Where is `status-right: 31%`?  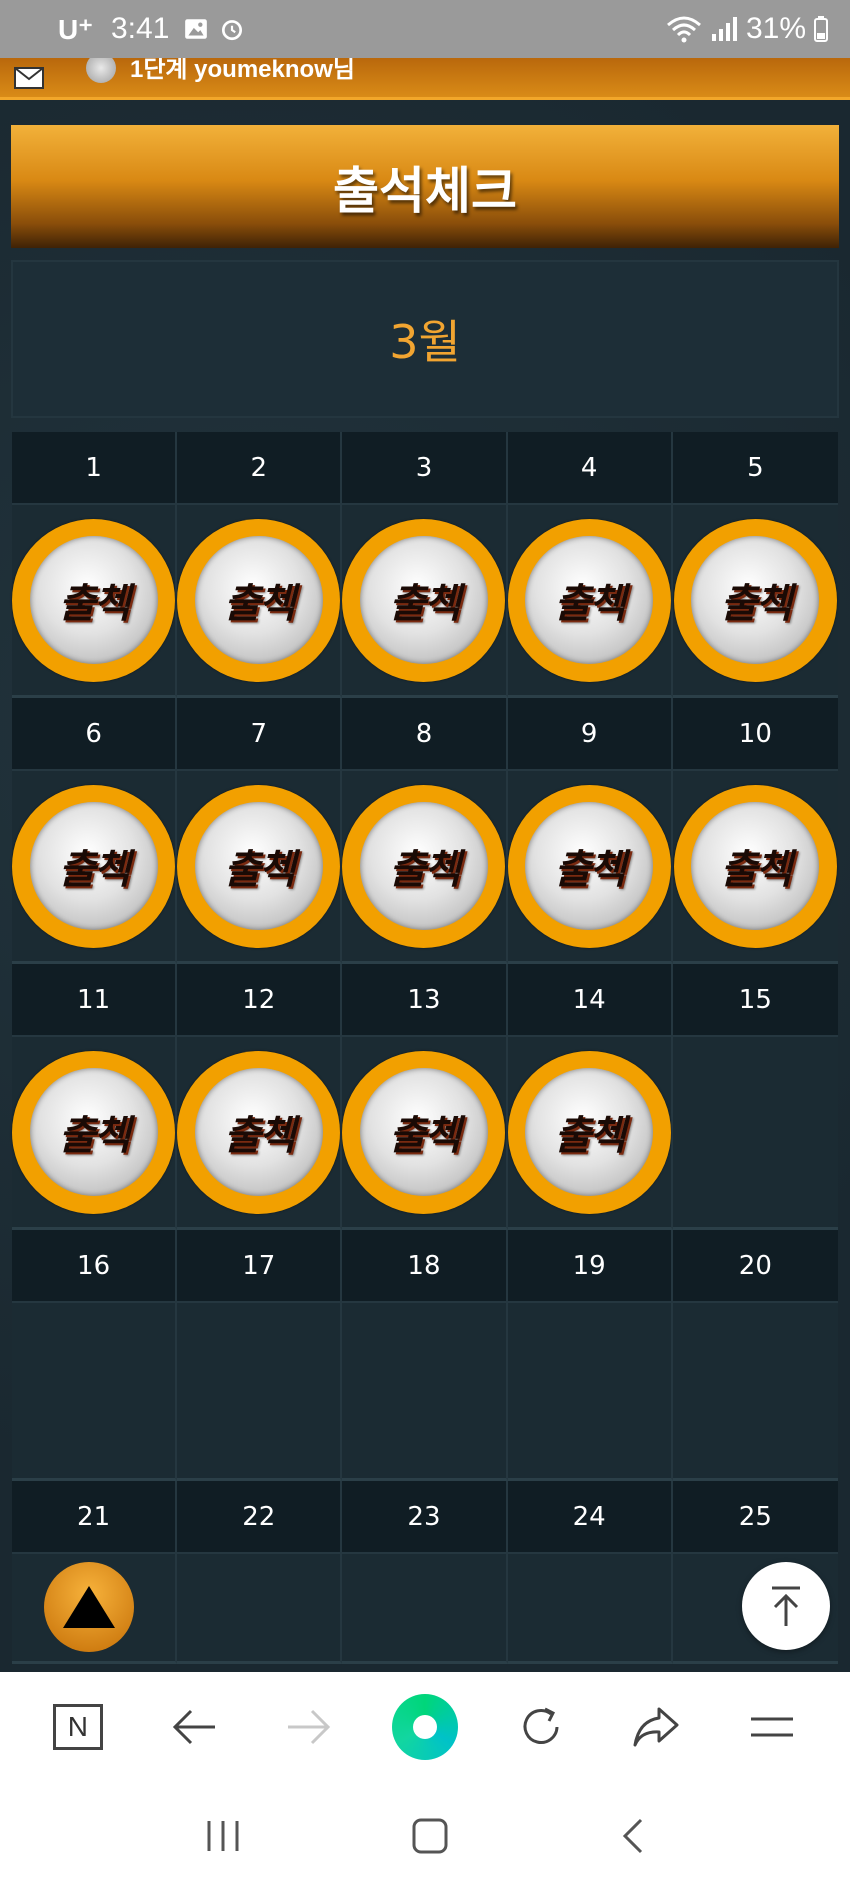 status-right: 31% is located at coordinates (747, 29).